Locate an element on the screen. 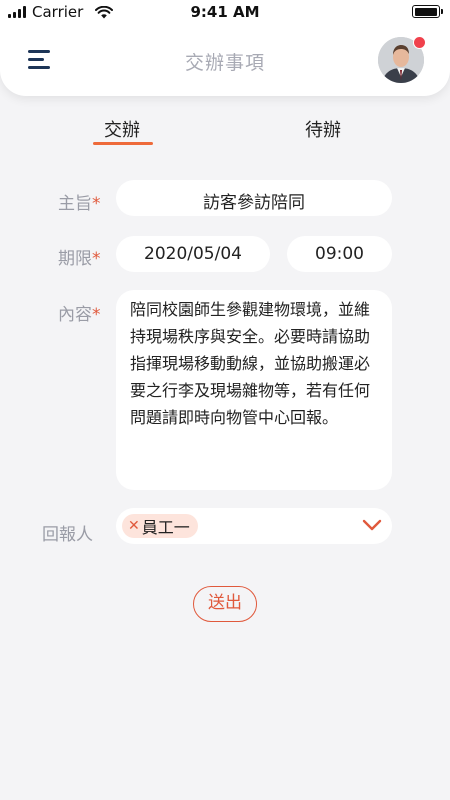 This screenshot has height=800, width=450. tab-todo: 待辦 is located at coordinates (323, 129).